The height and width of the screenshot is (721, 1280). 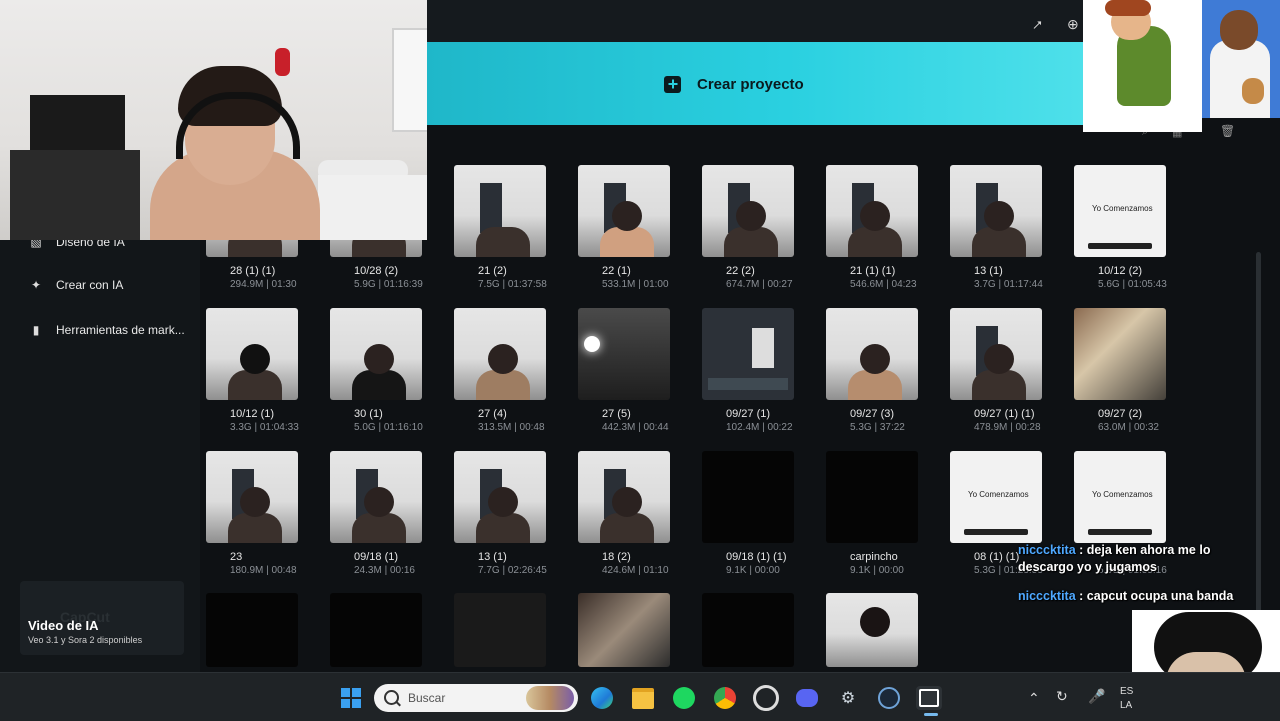 I want to click on capcut-icon, so click(x=929, y=698).